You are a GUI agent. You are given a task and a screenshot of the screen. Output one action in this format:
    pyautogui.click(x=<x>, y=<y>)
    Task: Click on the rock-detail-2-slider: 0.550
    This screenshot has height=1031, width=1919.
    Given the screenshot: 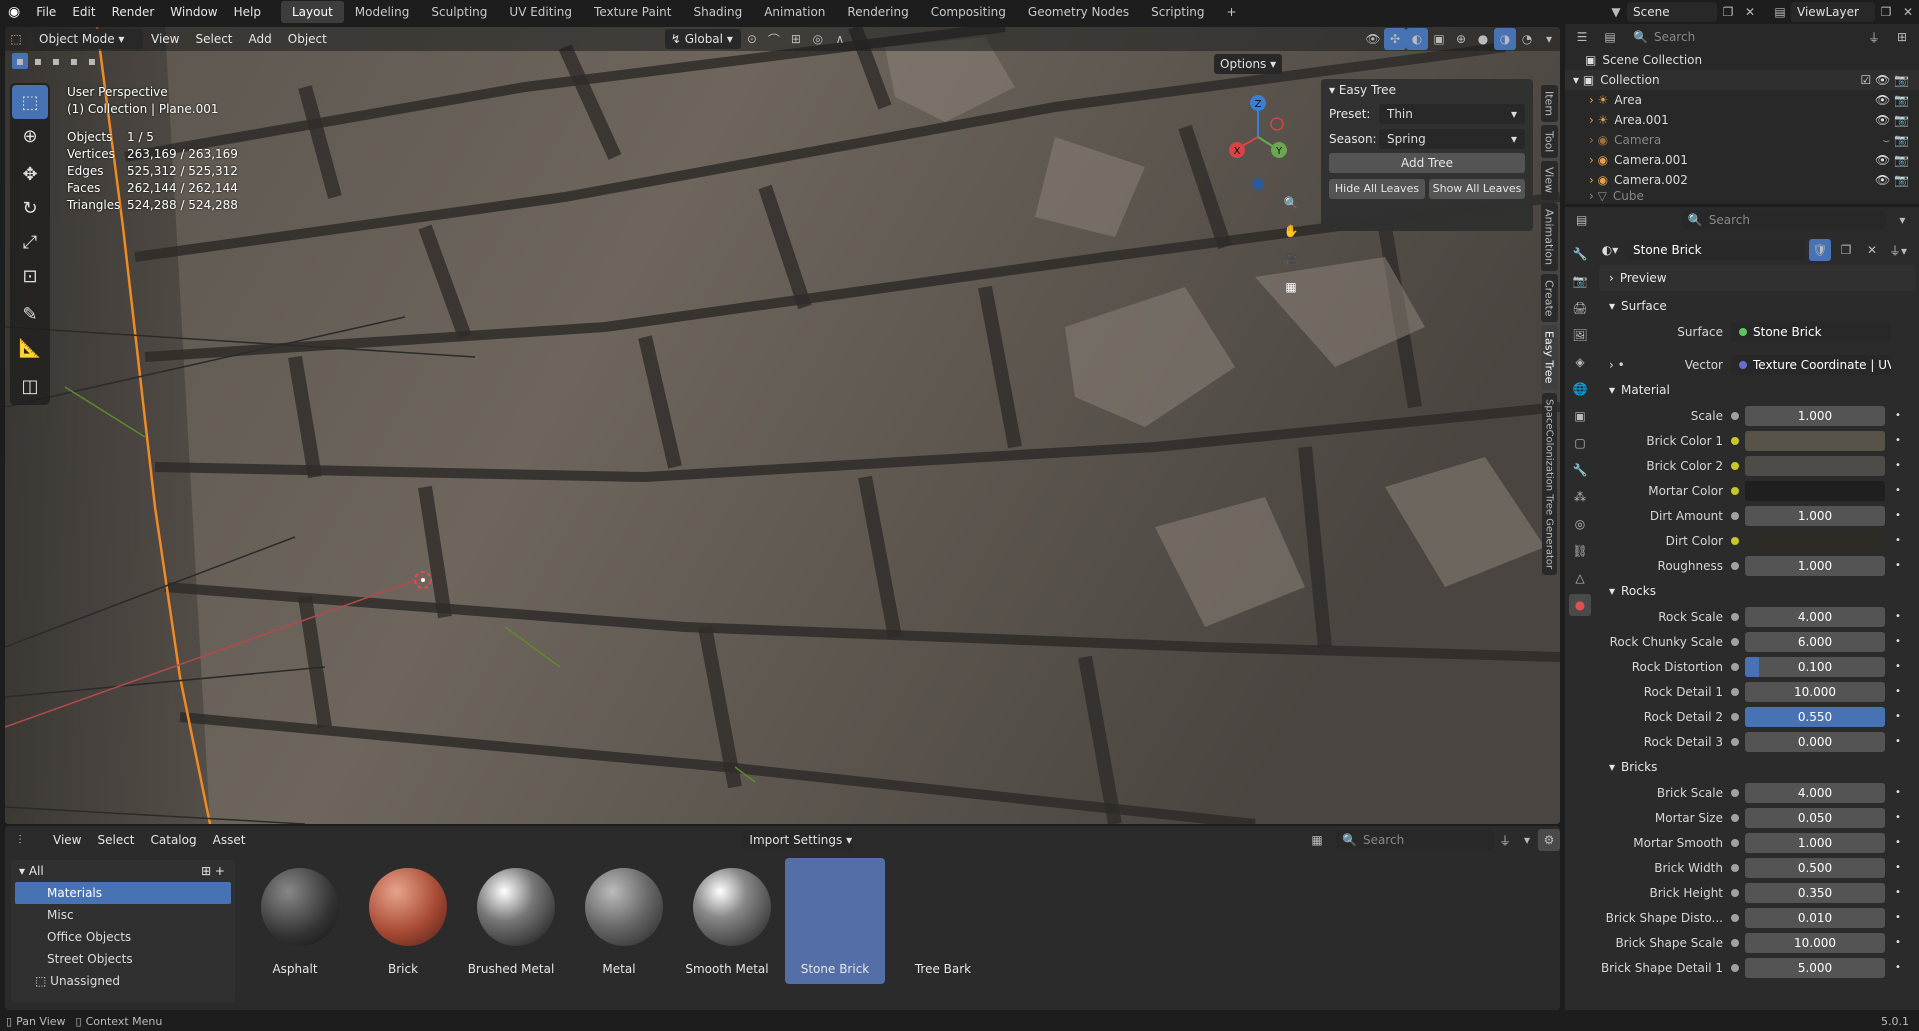 What is the action you would take?
    pyautogui.click(x=1815, y=716)
    